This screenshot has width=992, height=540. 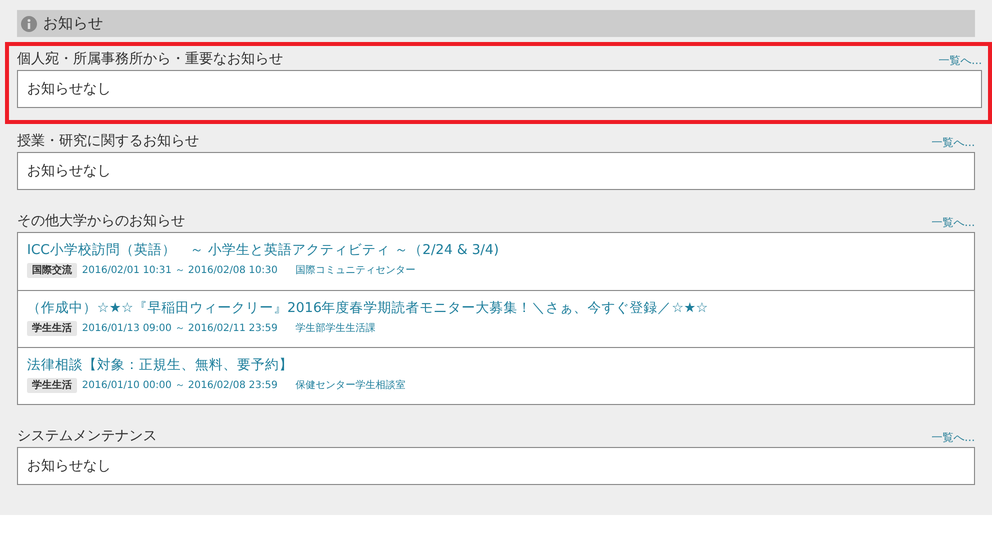 What do you see at coordinates (496, 365) in the screenshot?
I see `notice-link: 法律相談【対象：正規生、無料、要予約】` at bounding box center [496, 365].